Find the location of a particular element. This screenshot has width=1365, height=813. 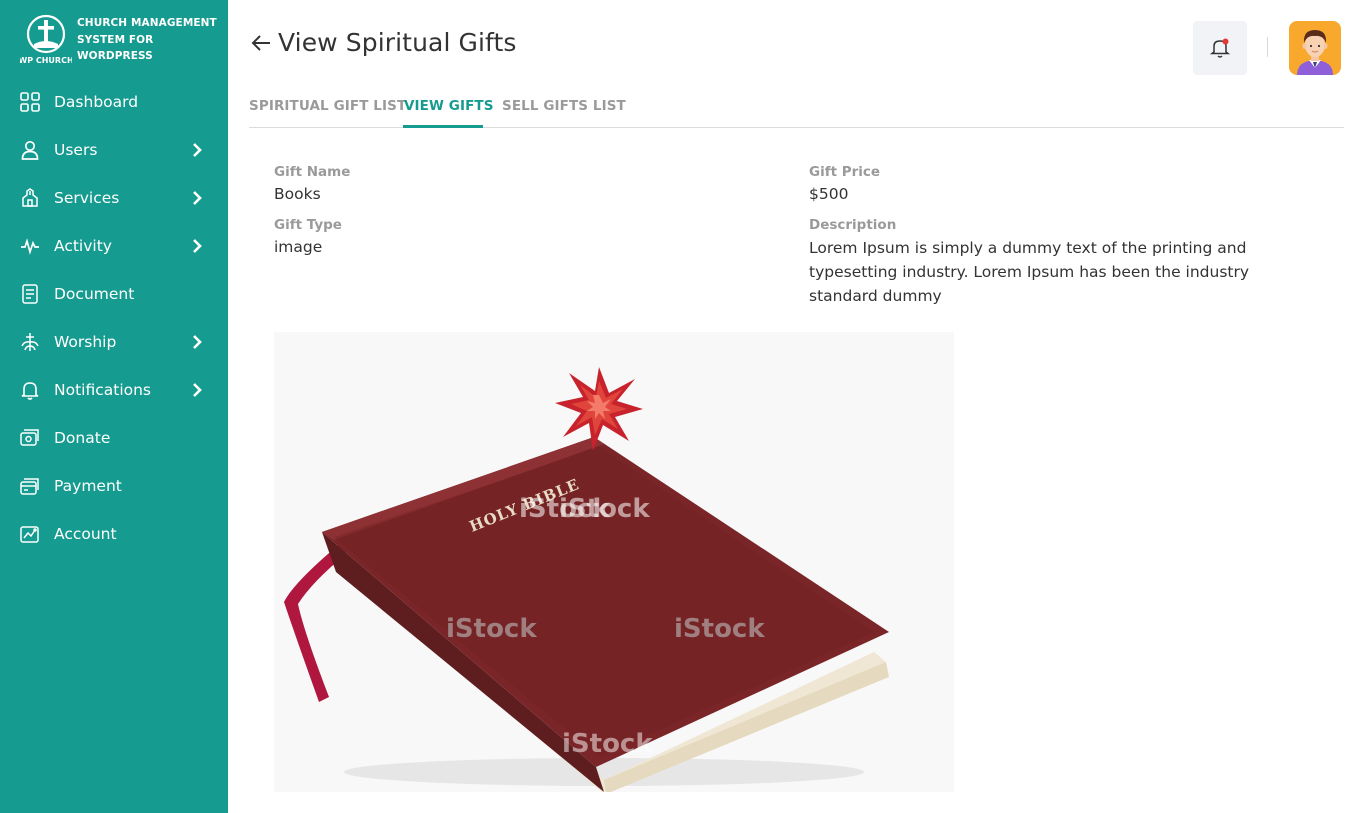

user-icon is located at coordinates (30, 150).